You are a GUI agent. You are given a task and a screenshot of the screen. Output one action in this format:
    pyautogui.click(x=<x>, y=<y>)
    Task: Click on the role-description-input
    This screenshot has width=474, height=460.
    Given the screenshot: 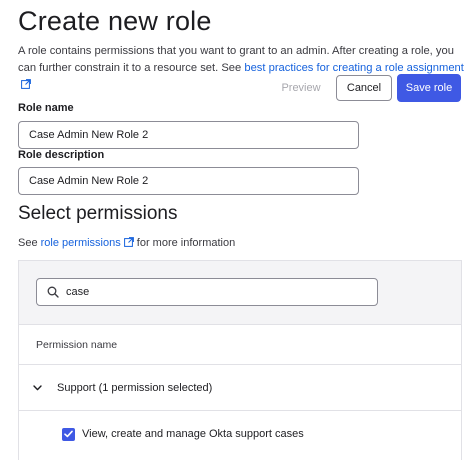 What is the action you would take?
    pyautogui.click(x=188, y=181)
    